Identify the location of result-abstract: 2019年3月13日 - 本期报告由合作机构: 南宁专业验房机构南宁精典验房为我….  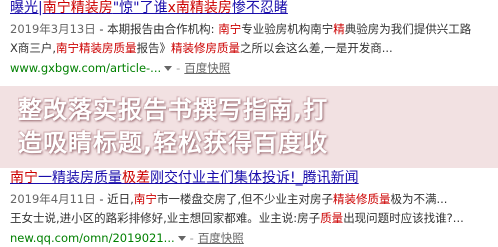
(241, 38).